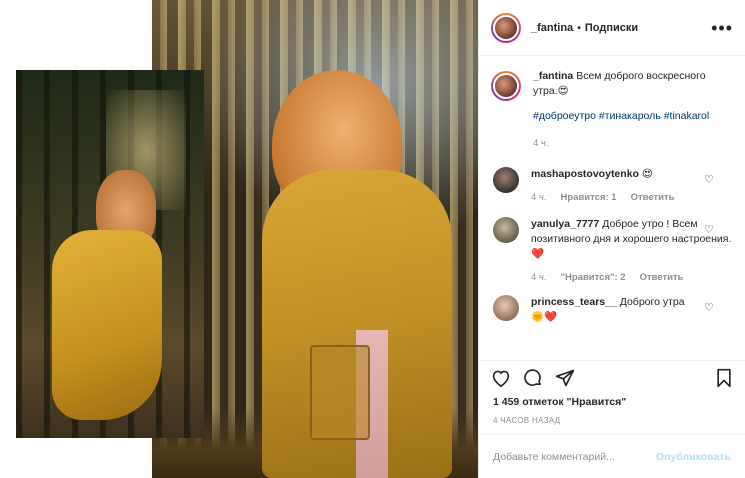 This screenshot has width=745, height=478. What do you see at coordinates (565, 224) in the screenshot?
I see `comment-username: yanulya_7777` at bounding box center [565, 224].